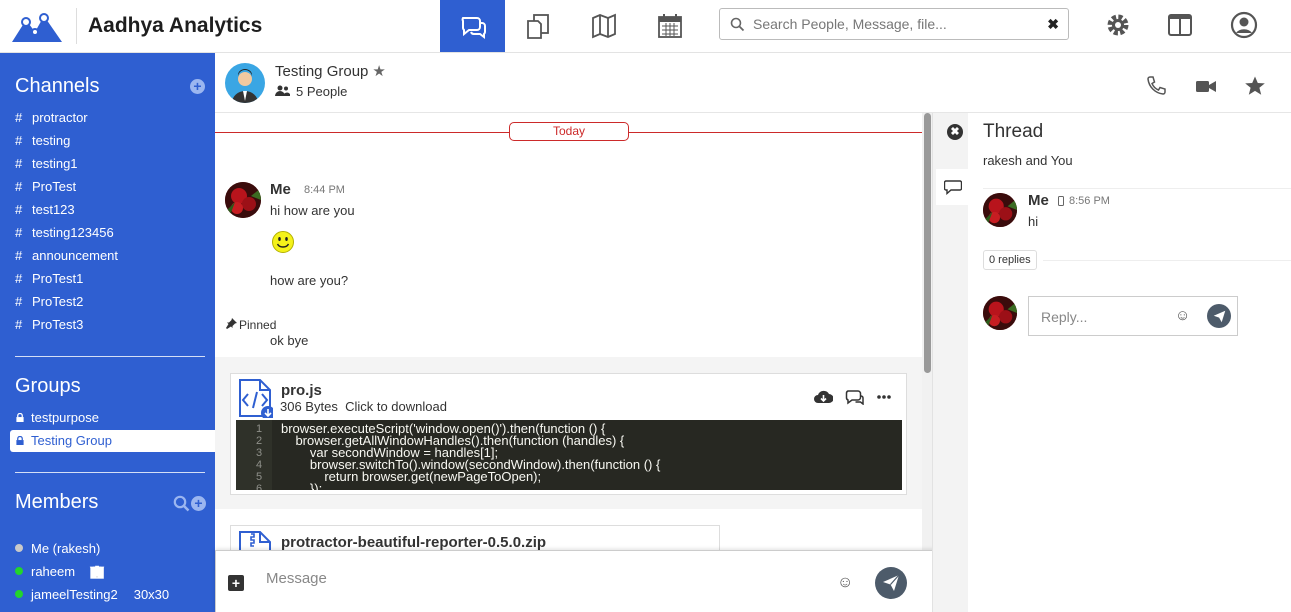  I want to click on channel-item: # testing, so click(42, 141).